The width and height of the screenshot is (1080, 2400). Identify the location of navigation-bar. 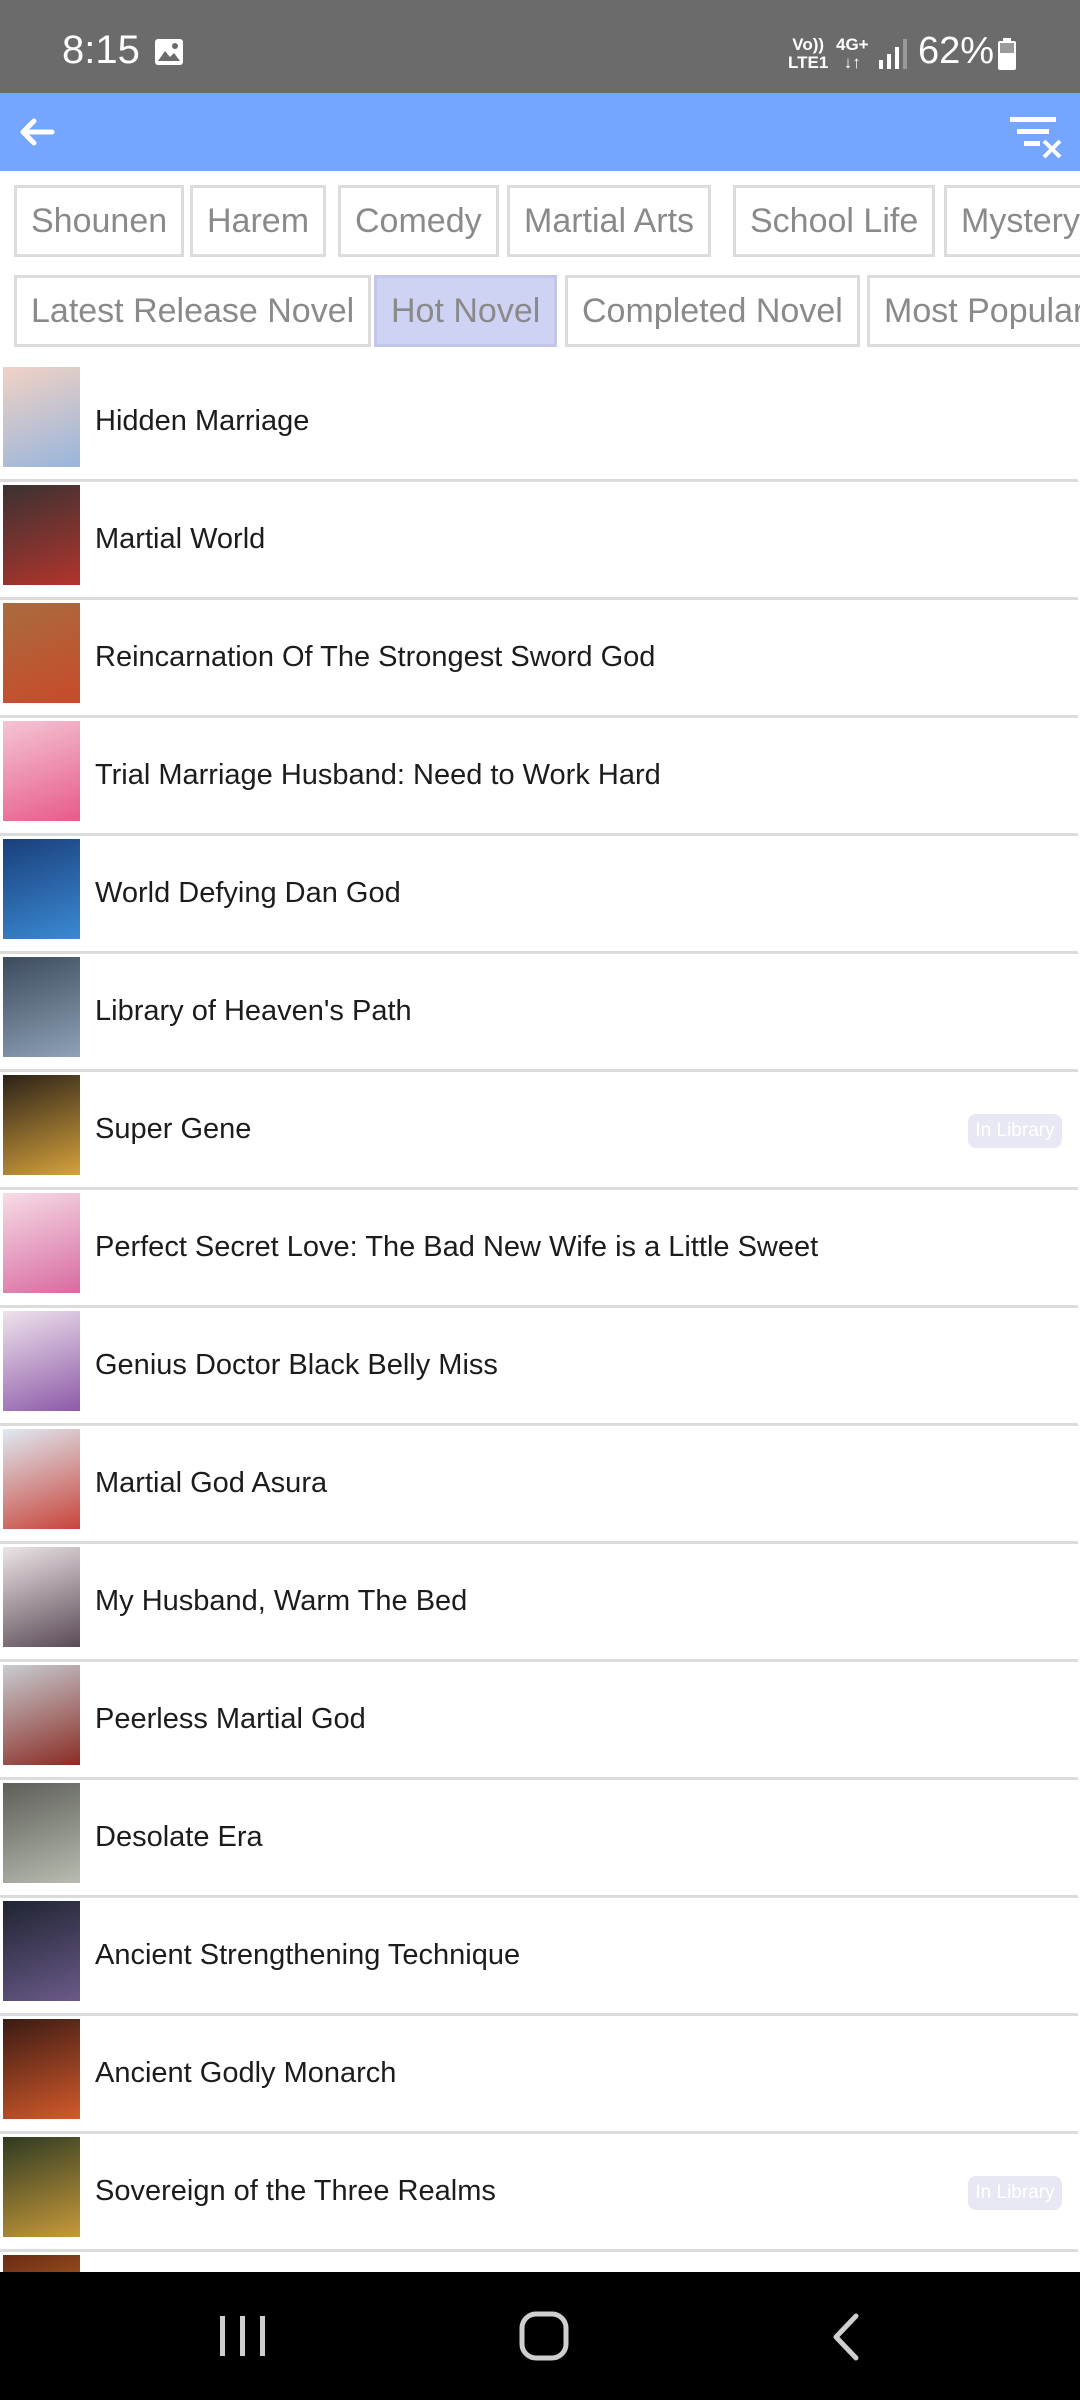
(540, 2336).